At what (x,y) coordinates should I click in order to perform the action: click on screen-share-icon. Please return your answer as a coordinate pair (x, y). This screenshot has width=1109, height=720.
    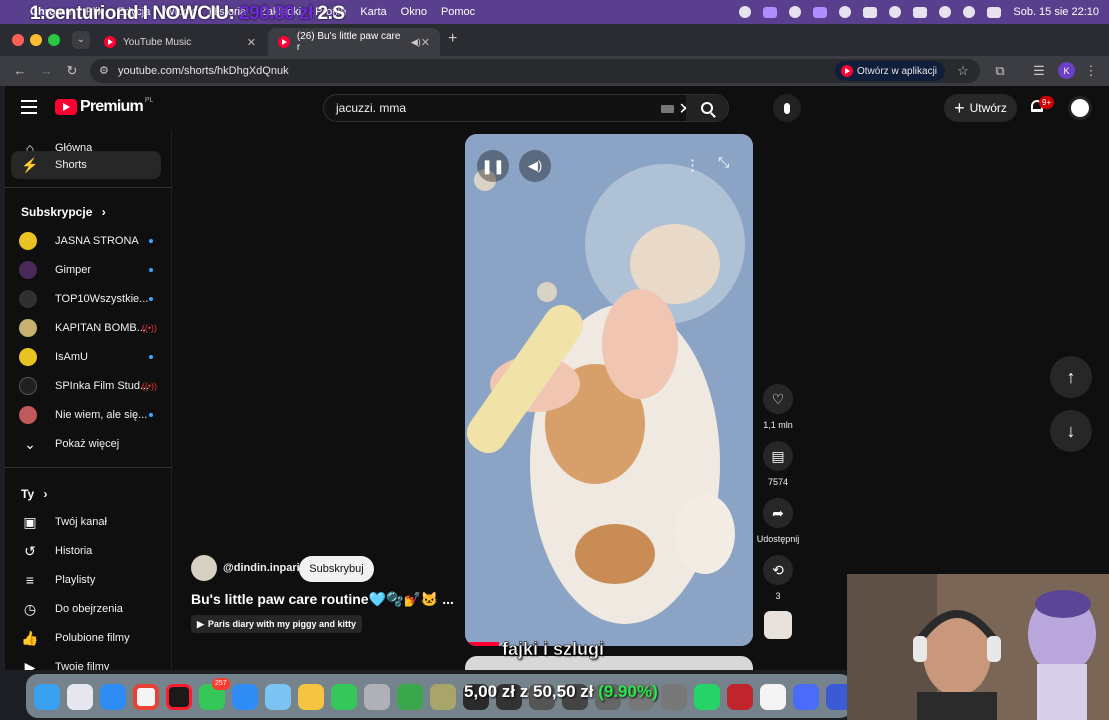
    Looking at the image, I should click on (820, 12).